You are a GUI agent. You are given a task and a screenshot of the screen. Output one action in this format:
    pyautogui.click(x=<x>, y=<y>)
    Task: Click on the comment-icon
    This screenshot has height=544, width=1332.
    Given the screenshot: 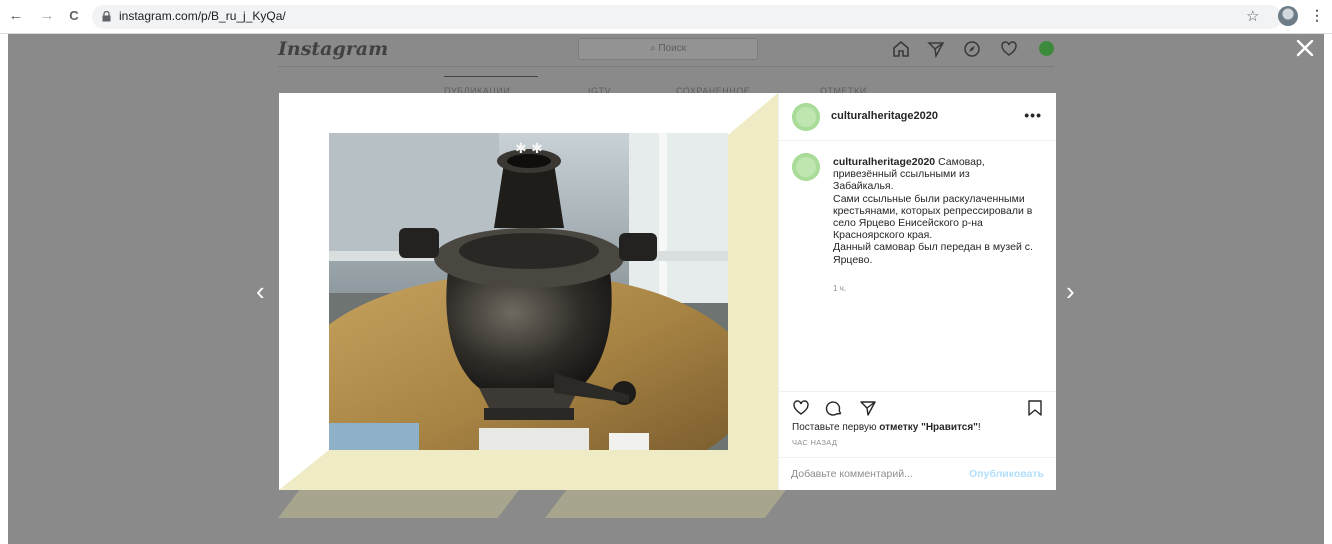 What is the action you would take?
    pyautogui.click(x=834, y=408)
    